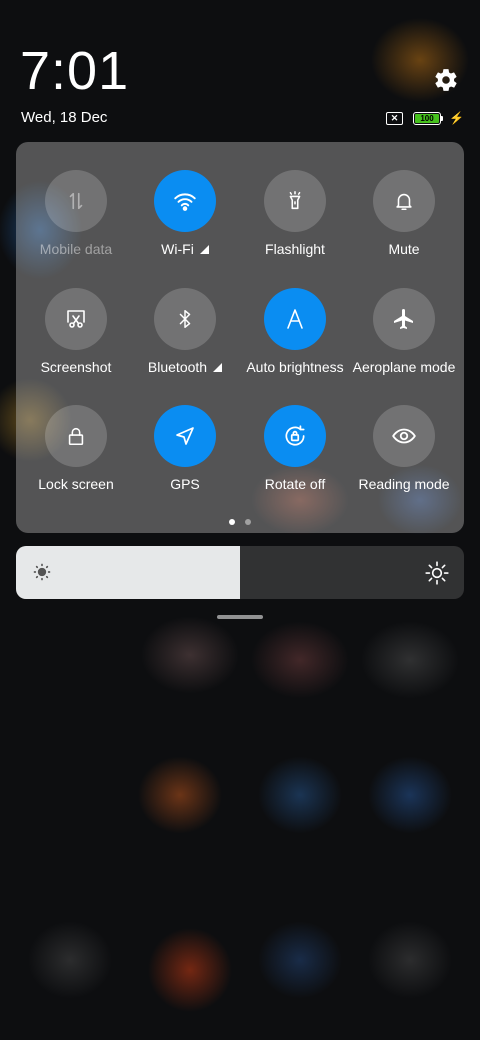  I want to click on tile-label: Screenshot, so click(76, 367).